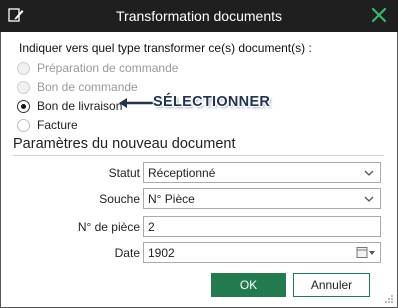  I want to click on date-value: 1902, so click(161, 253).